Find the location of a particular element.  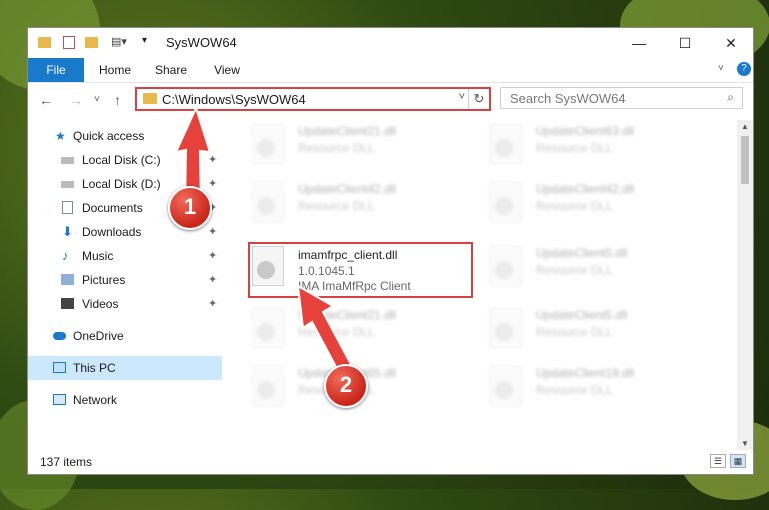

minimize-button: — is located at coordinates (639, 43).